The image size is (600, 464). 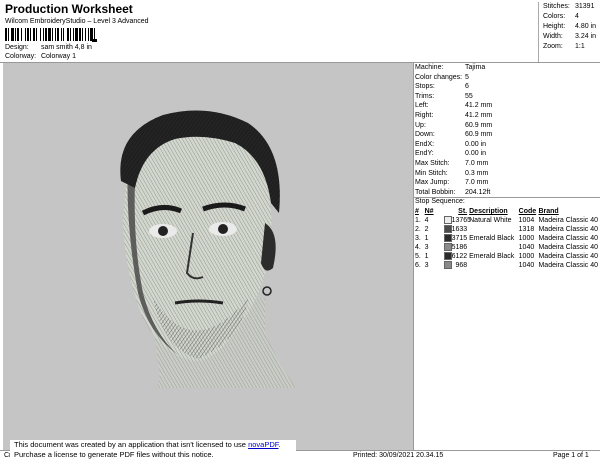 I want to click on stat-value: 3.24 in, so click(x=586, y=36).